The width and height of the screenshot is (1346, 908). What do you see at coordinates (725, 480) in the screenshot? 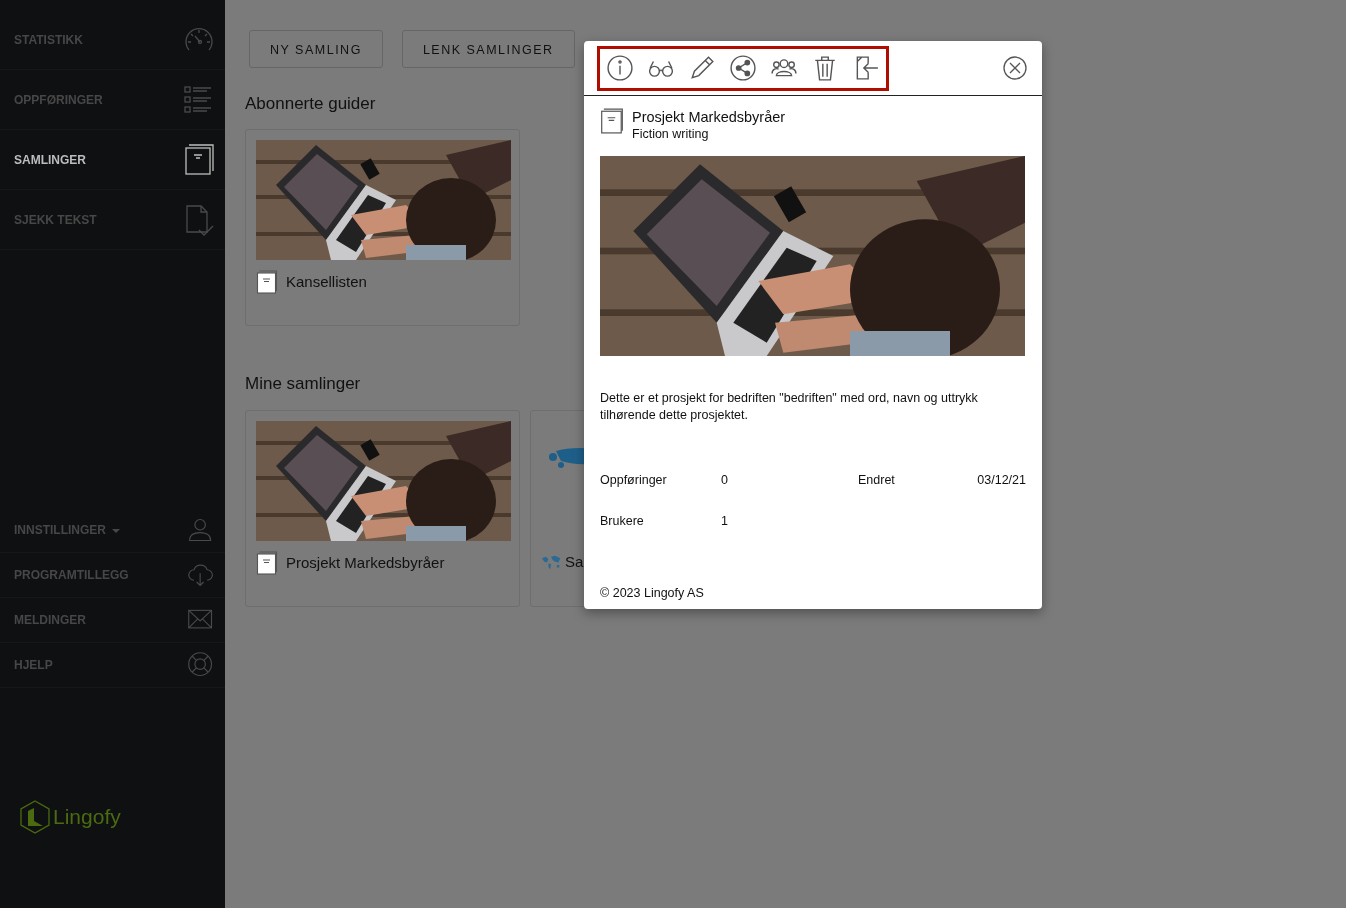
I see `stat-value: 0` at bounding box center [725, 480].